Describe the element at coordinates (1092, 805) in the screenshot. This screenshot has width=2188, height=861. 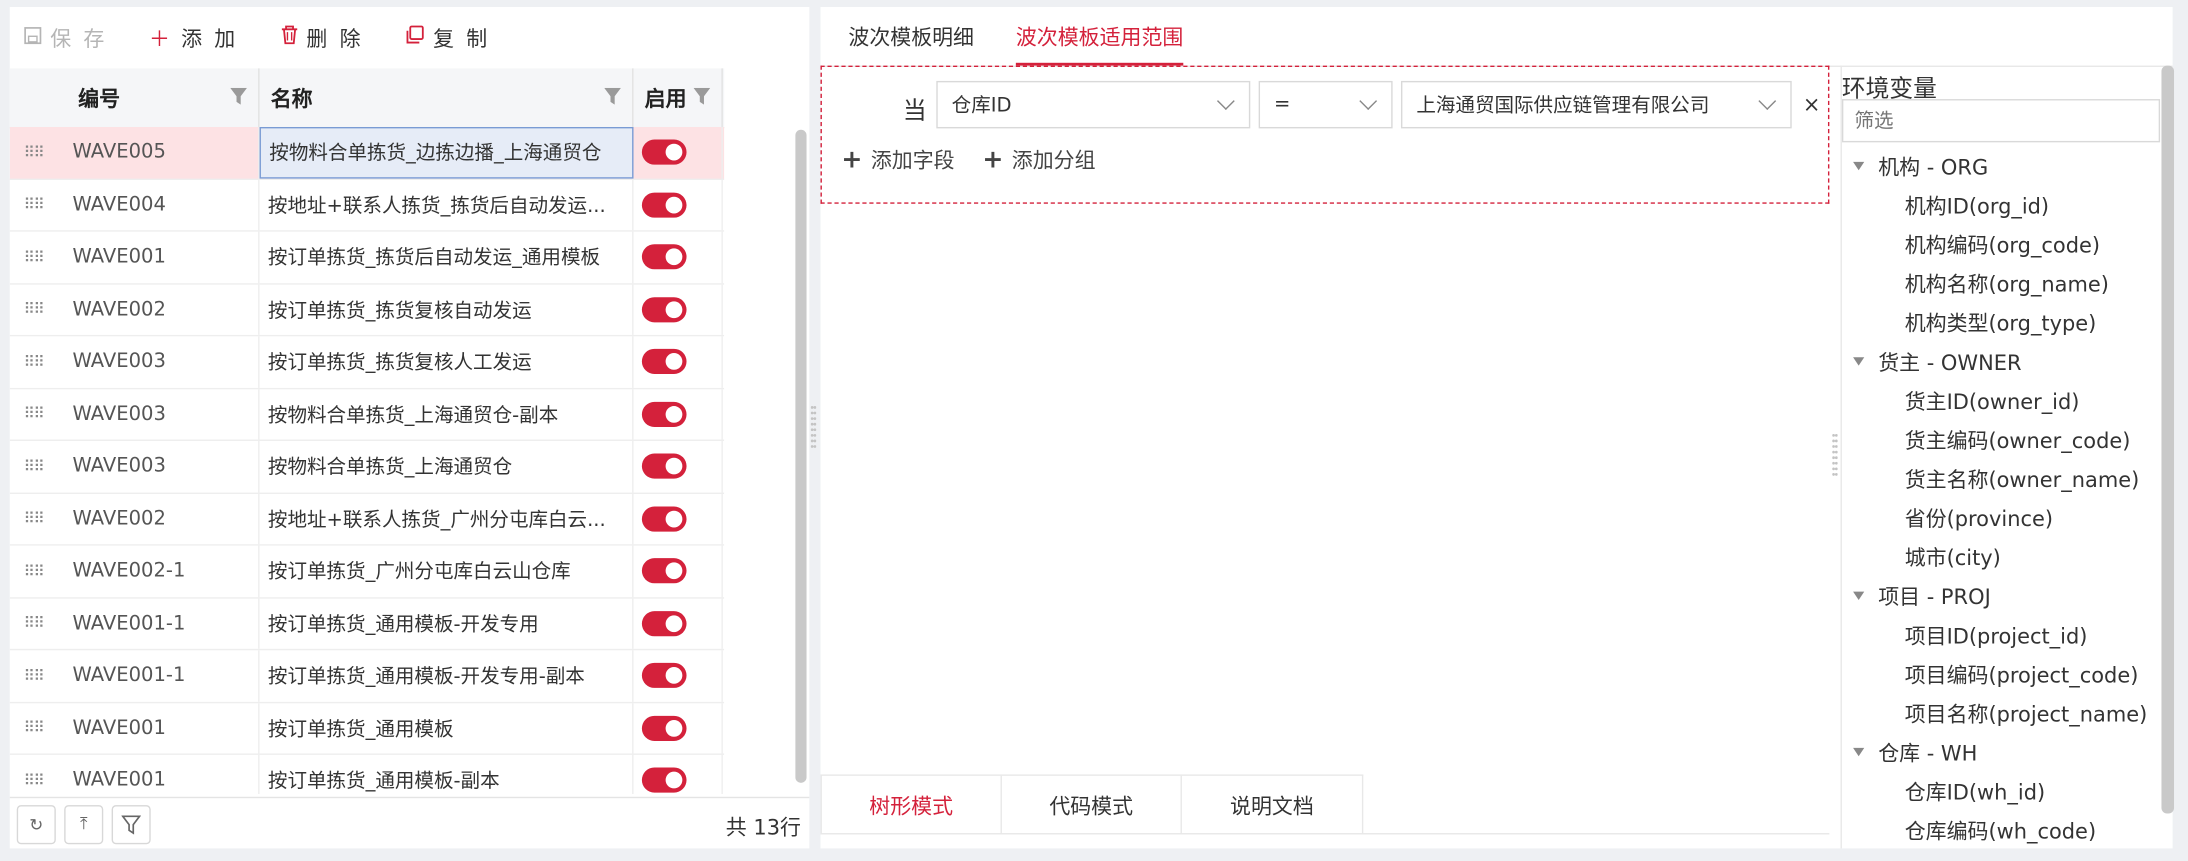
I see `tab-code-mode: 代码模式` at that location.